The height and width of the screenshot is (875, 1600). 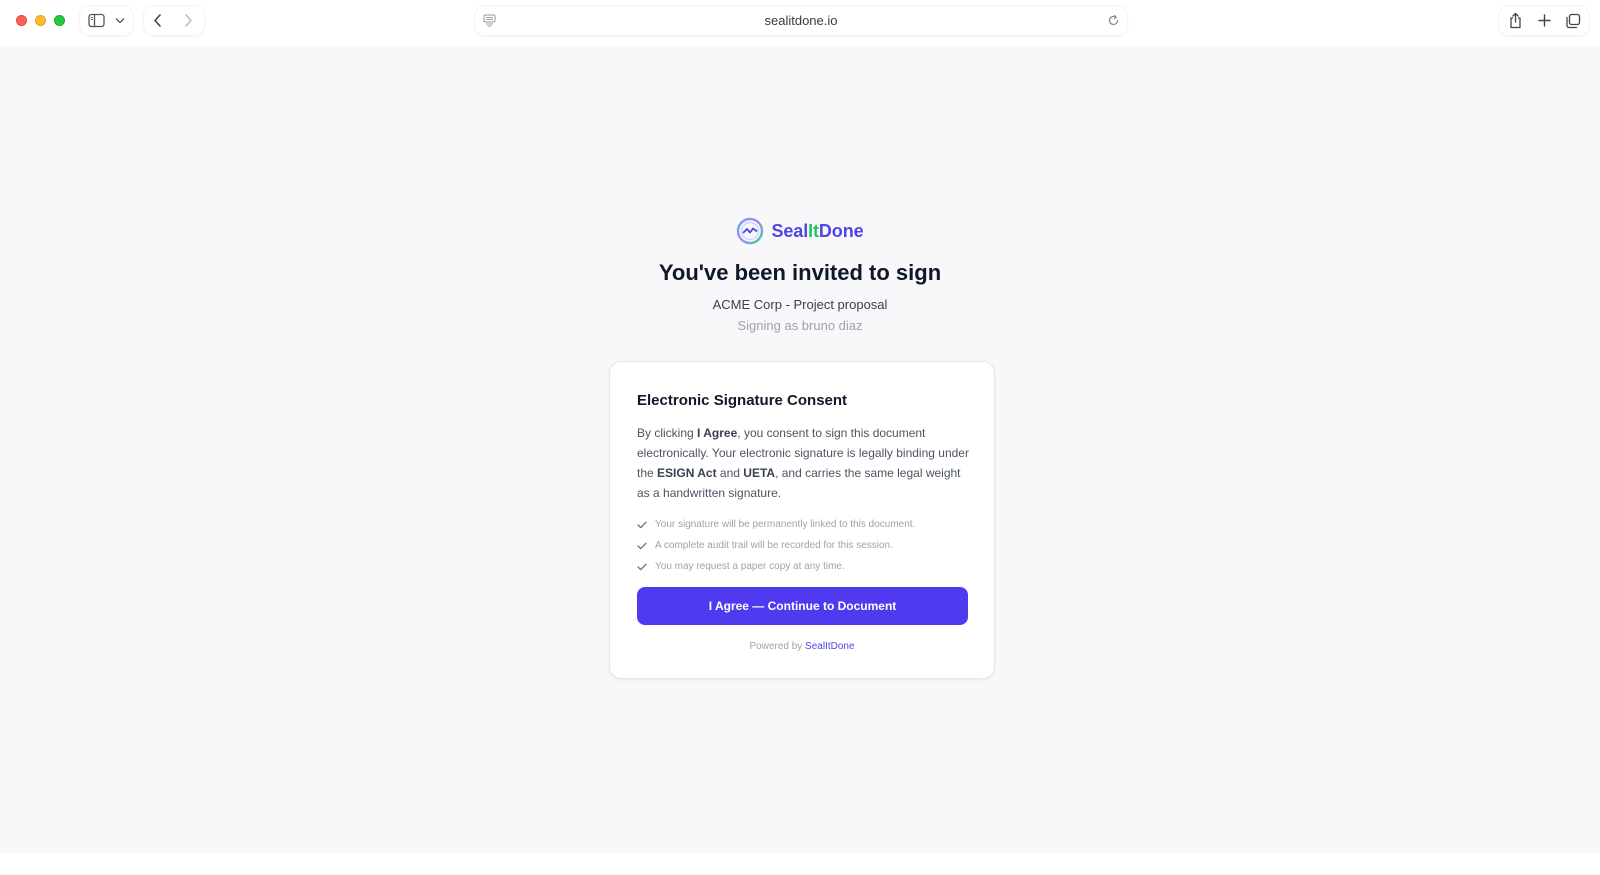 I want to click on forward-arrow-icon, so click(x=188, y=20).